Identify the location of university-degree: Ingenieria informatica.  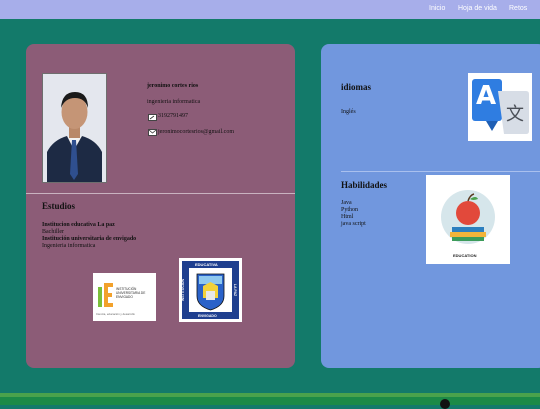
(69, 246).